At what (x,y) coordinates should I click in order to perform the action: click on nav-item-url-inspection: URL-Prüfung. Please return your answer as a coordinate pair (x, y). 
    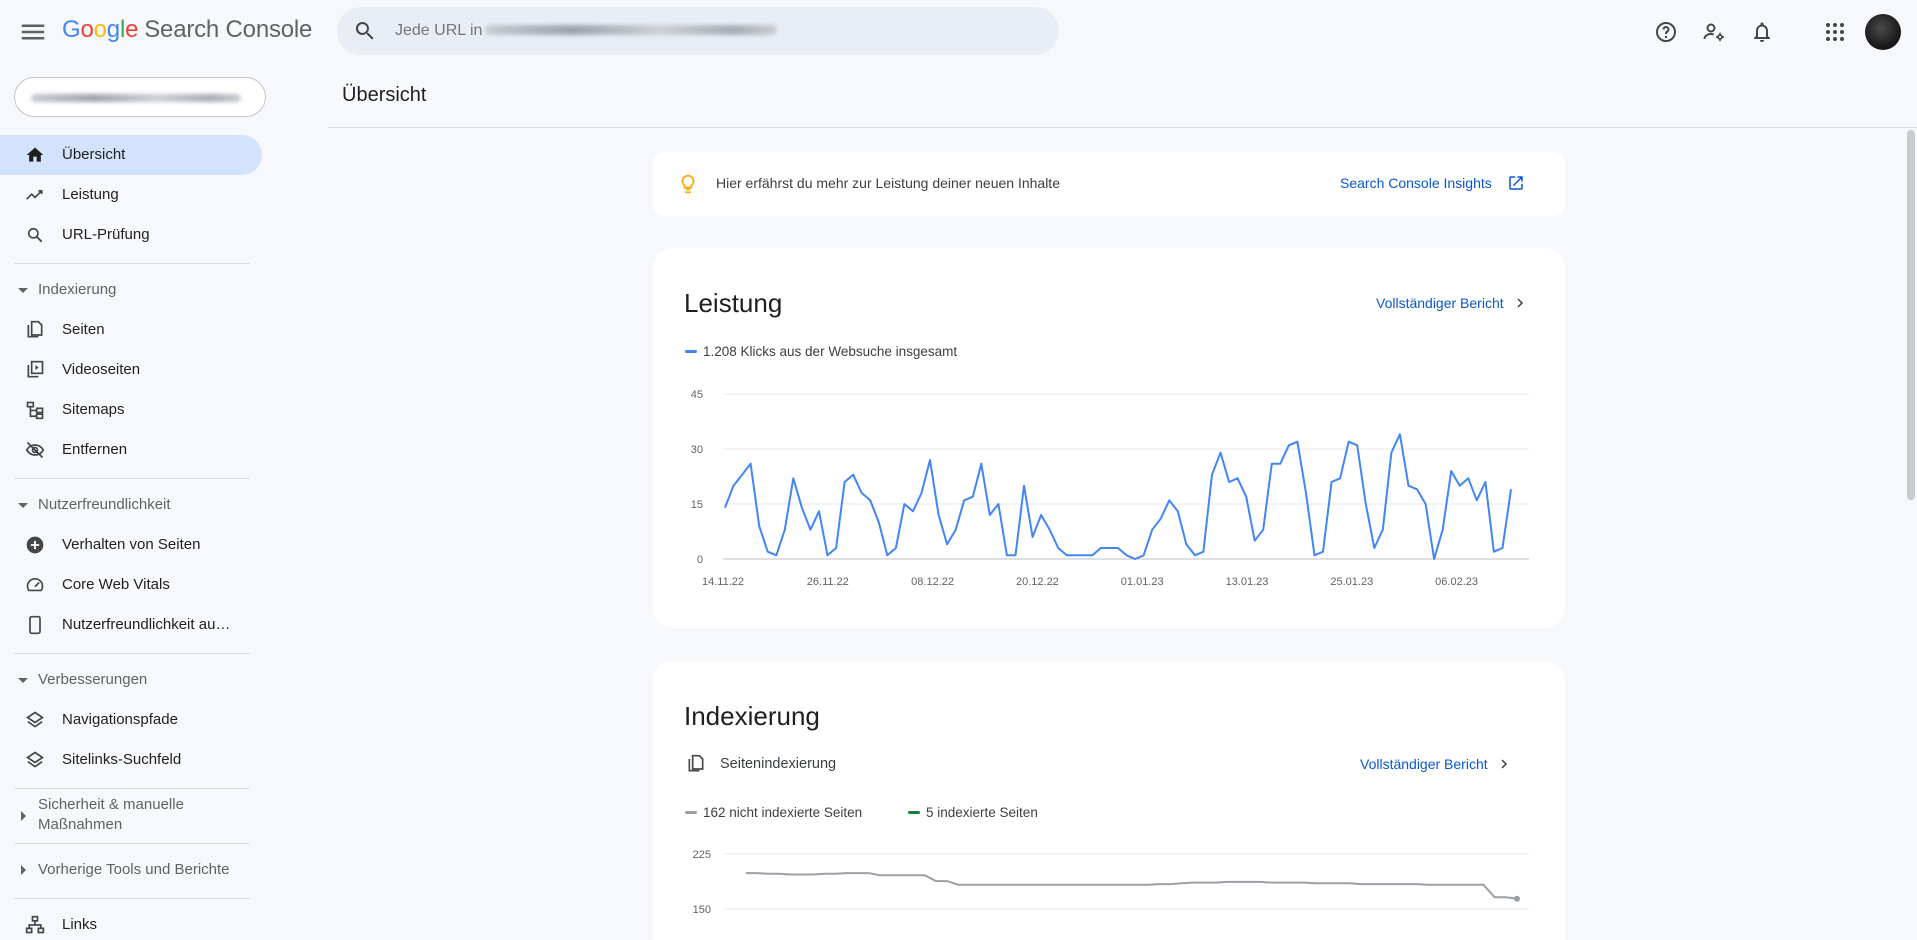
    Looking at the image, I should click on (131, 235).